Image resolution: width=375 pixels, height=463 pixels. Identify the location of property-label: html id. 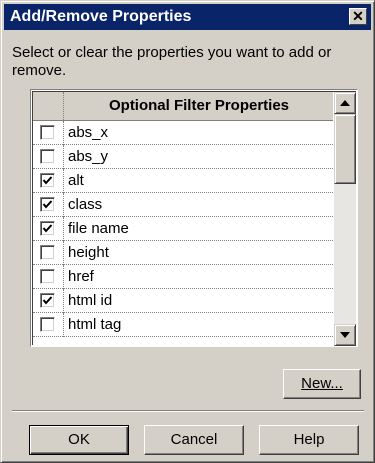
(90, 300).